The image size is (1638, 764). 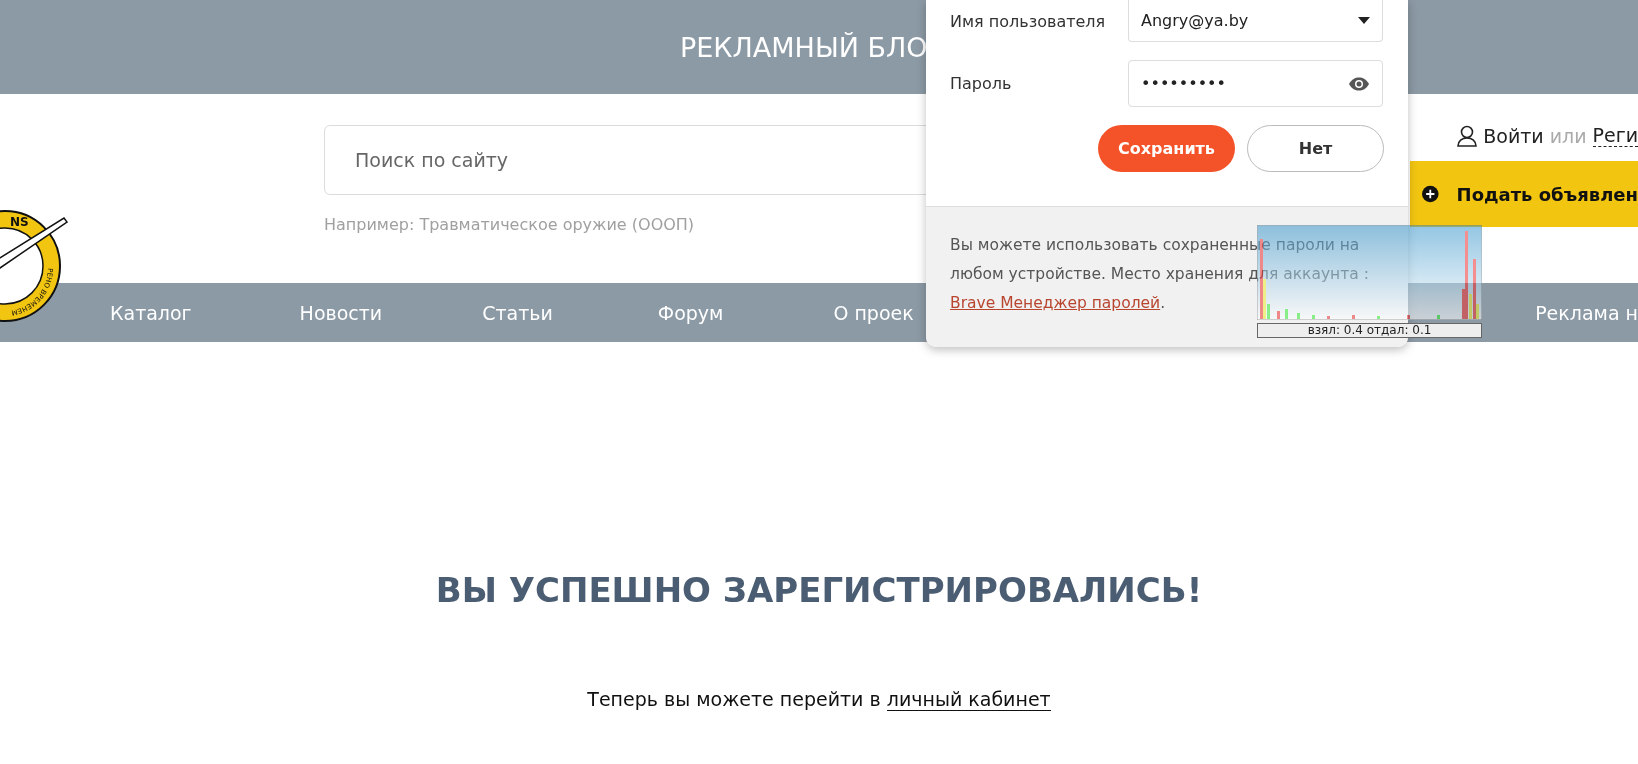 I want to click on save-button: Сохранить, so click(x=1166, y=148).